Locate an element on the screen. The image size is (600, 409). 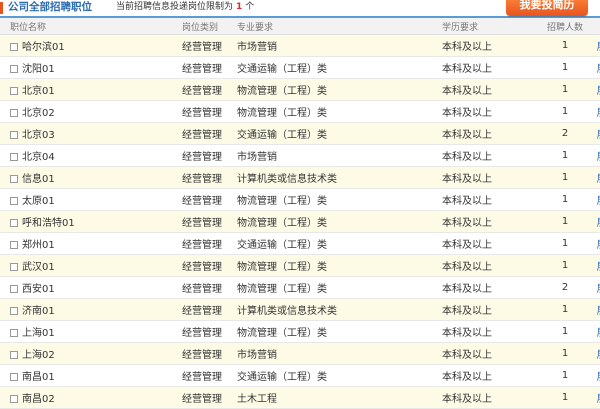
job-requirement: 交通运输（工程）类 is located at coordinates (339, 375).